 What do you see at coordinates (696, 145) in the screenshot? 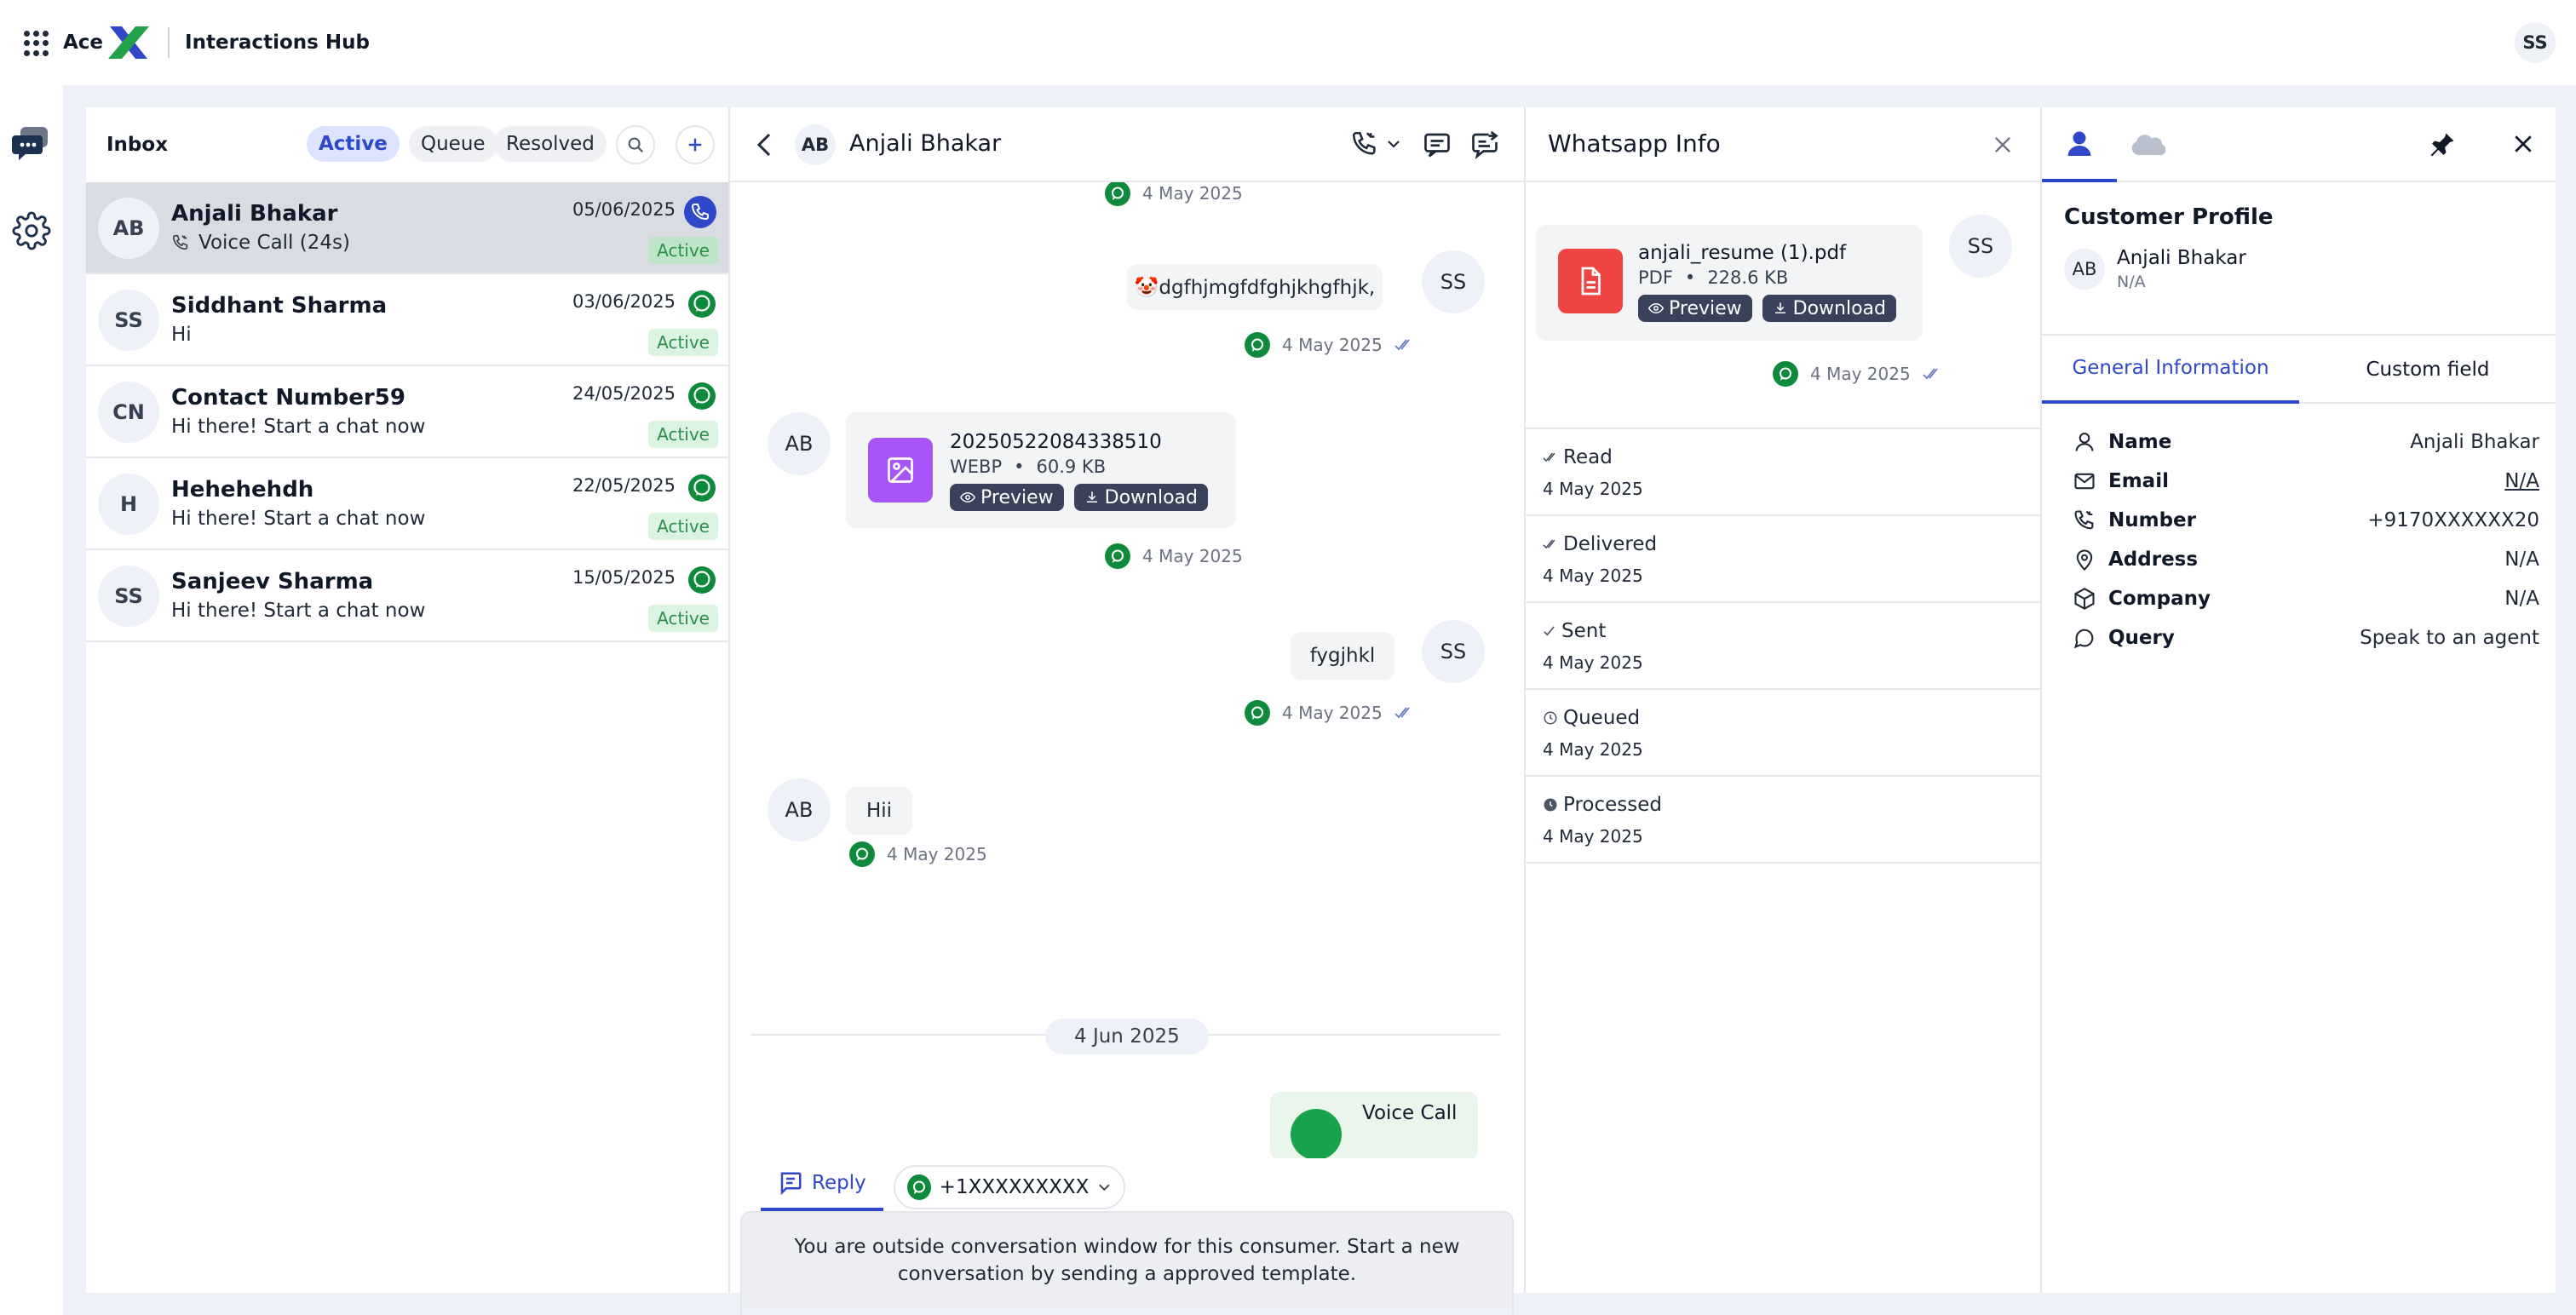
I see `new-conversation-button` at bounding box center [696, 145].